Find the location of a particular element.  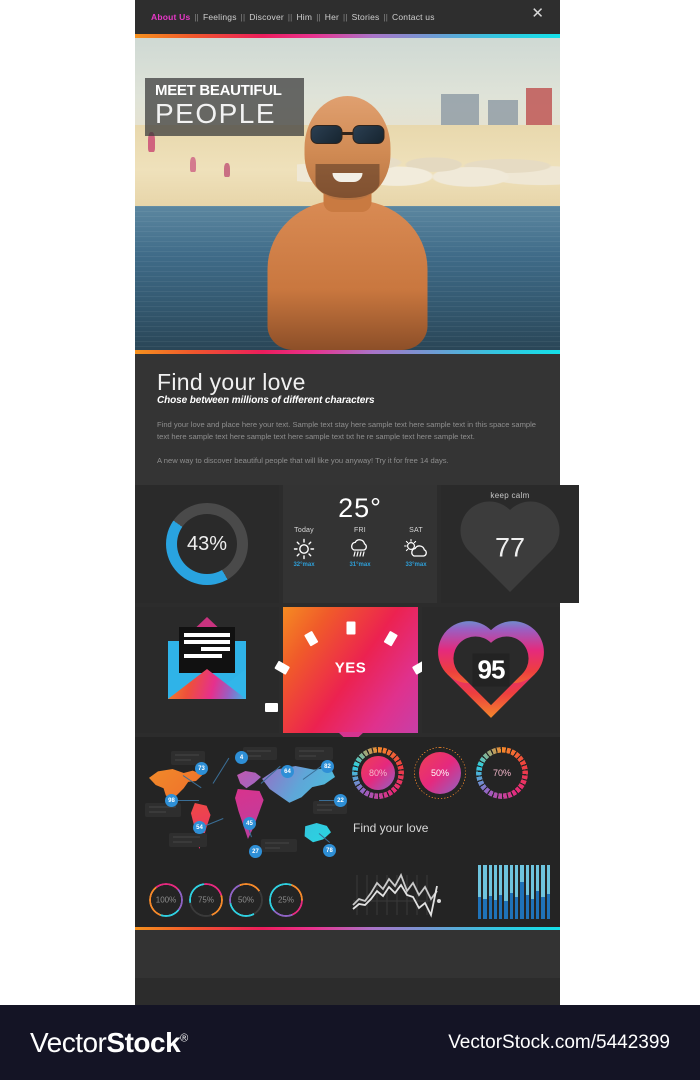

map-marker: 64 is located at coordinates (287, 772).